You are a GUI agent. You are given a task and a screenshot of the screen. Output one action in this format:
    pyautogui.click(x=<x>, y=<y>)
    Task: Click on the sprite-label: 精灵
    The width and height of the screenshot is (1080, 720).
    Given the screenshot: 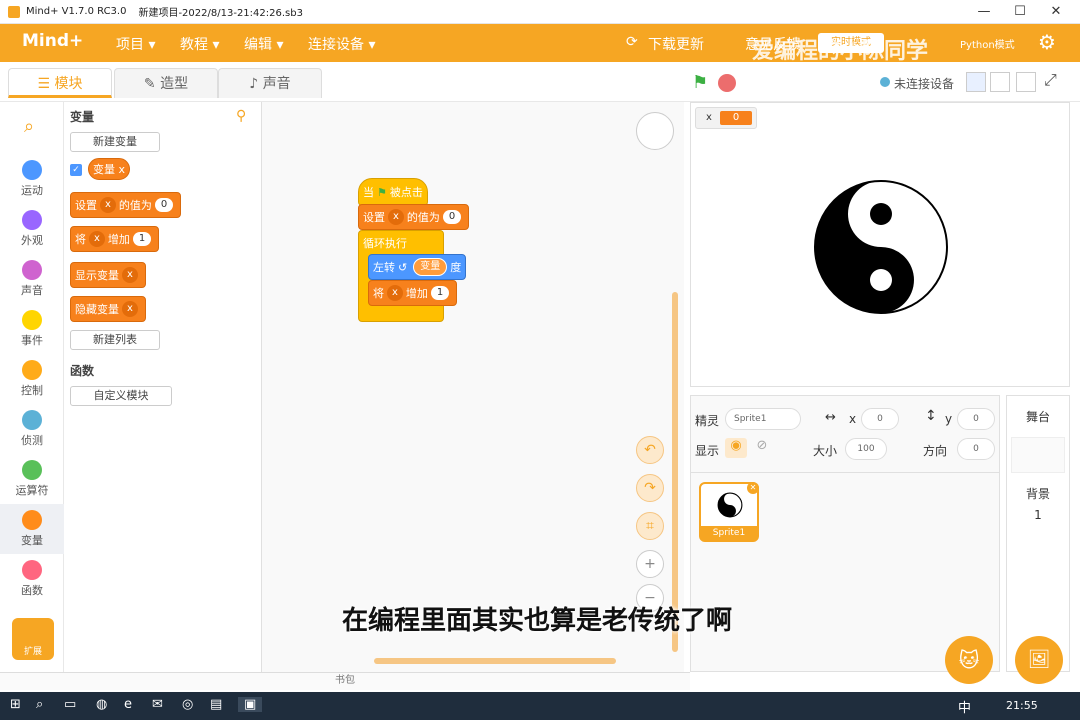 What is the action you would take?
    pyautogui.click(x=707, y=421)
    